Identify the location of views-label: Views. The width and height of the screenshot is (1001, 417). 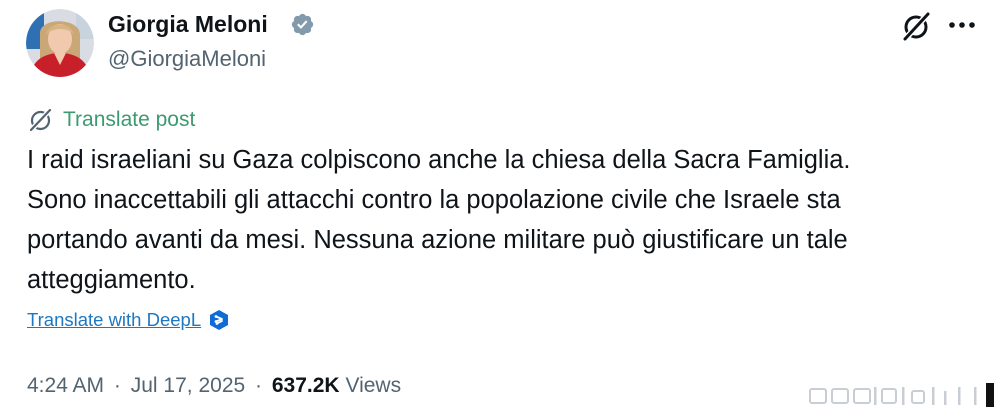
(373, 385).